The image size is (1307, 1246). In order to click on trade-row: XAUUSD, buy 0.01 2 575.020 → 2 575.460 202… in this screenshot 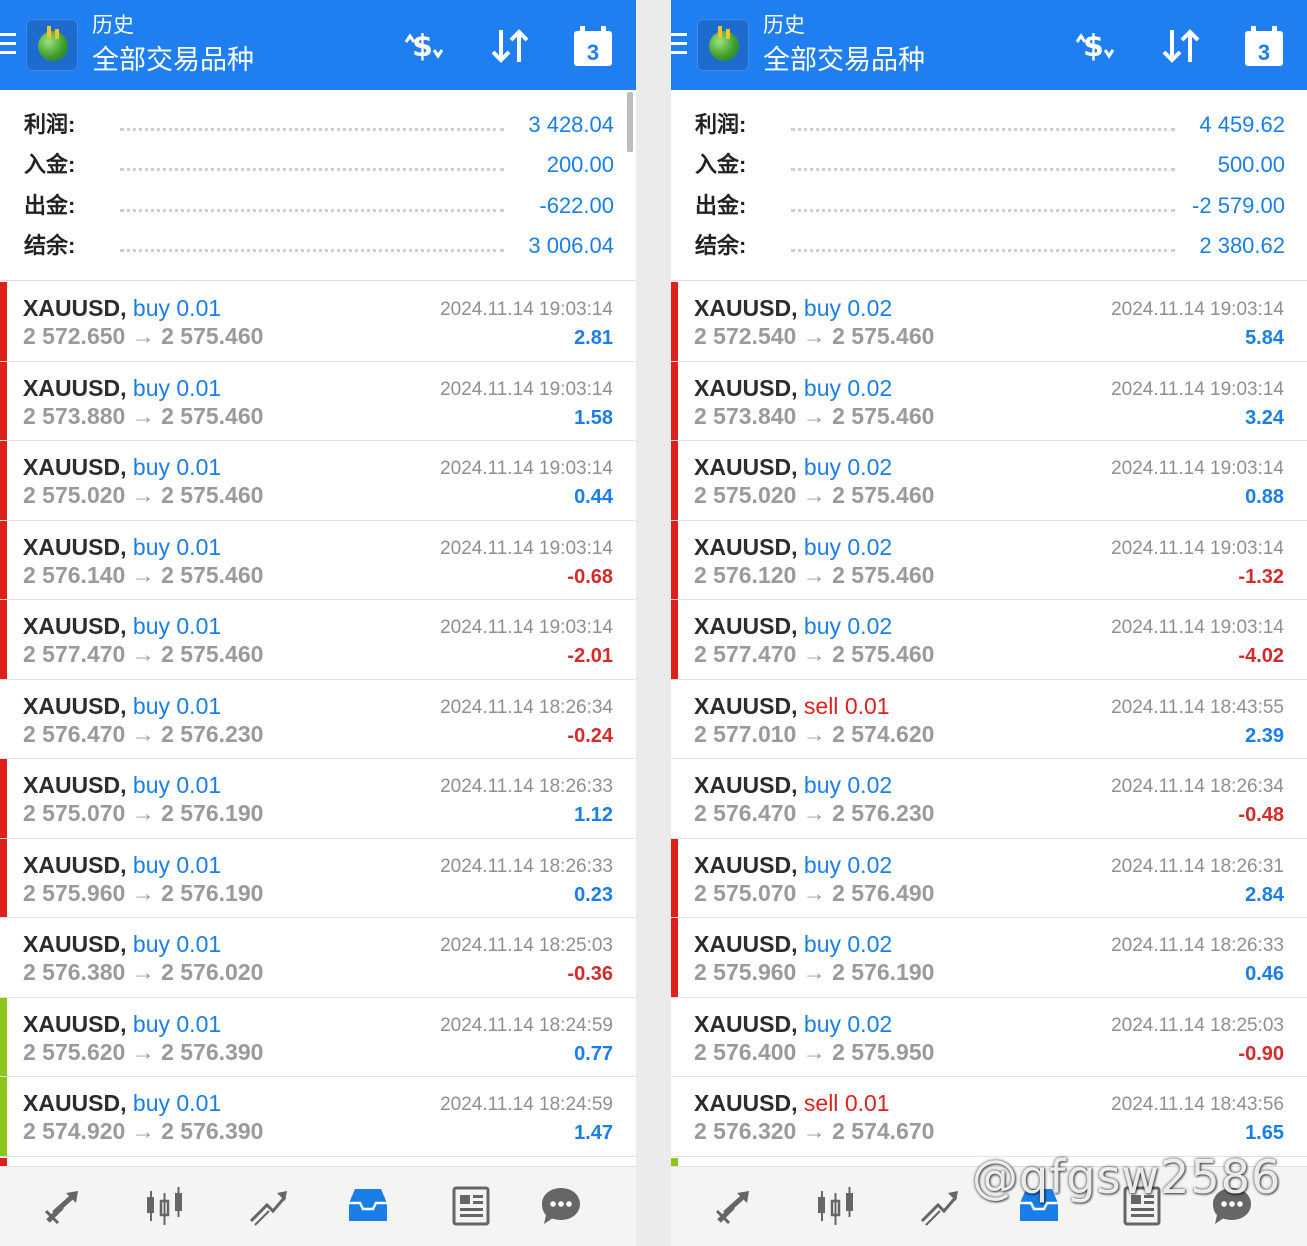, I will do `click(318, 481)`.